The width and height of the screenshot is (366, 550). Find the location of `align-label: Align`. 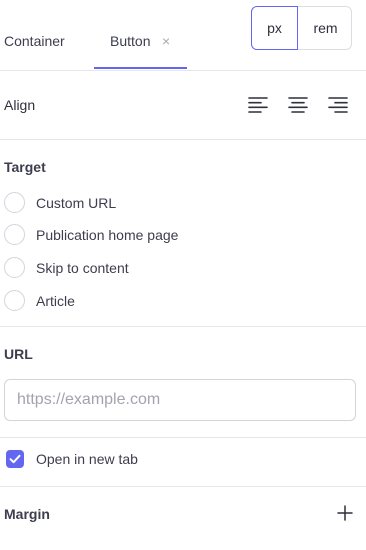

align-label: Align is located at coordinates (20, 105).